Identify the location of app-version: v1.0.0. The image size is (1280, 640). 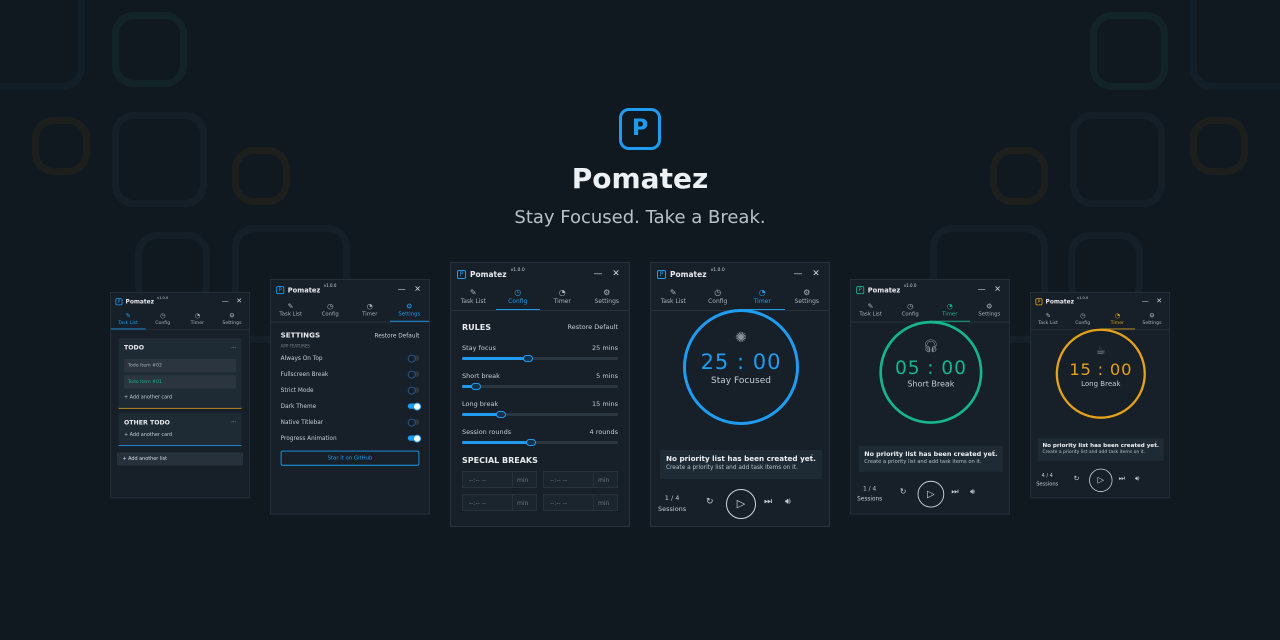
(1083, 298).